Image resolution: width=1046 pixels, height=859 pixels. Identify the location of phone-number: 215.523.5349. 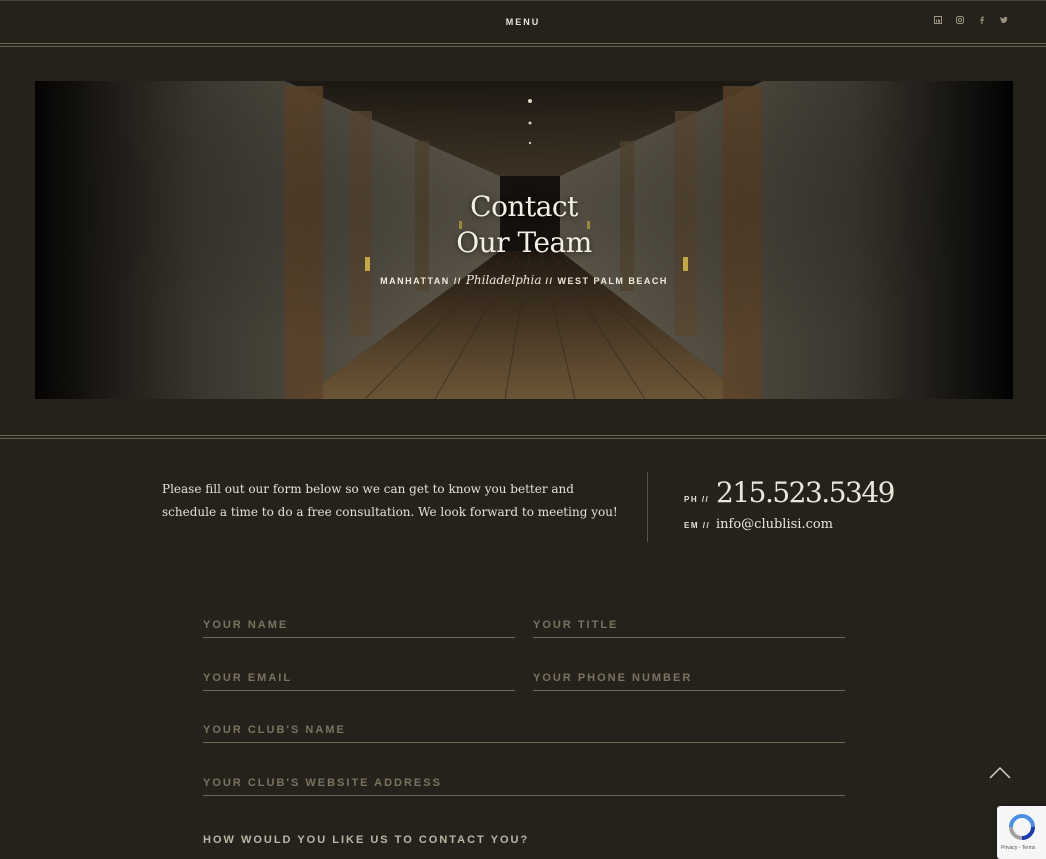
(805, 492).